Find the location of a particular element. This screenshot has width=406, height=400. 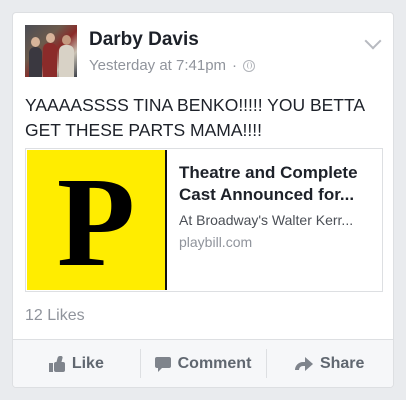

author-name: Darby Davis is located at coordinates (144, 40).